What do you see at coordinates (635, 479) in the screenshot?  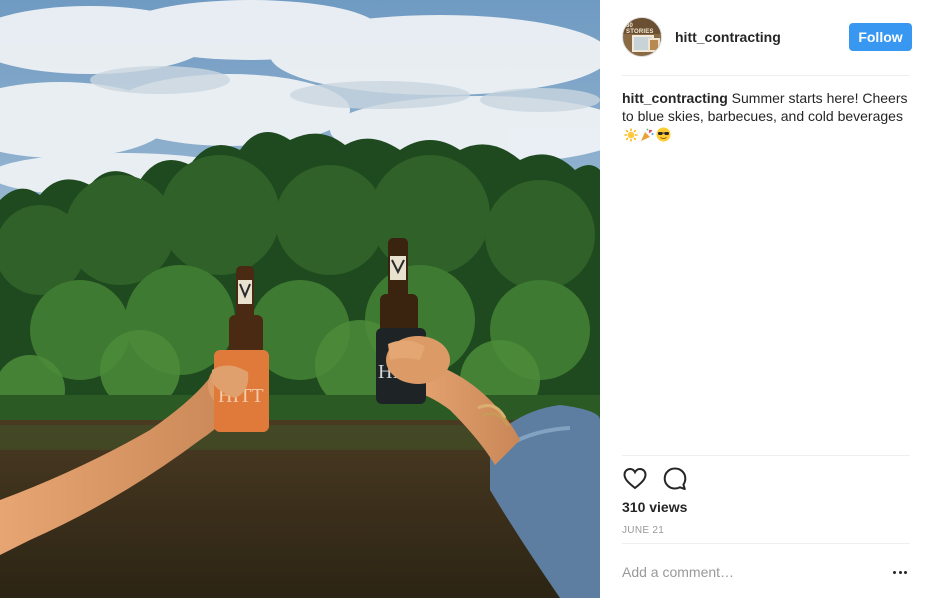 I see `heart-outline-icon` at bounding box center [635, 479].